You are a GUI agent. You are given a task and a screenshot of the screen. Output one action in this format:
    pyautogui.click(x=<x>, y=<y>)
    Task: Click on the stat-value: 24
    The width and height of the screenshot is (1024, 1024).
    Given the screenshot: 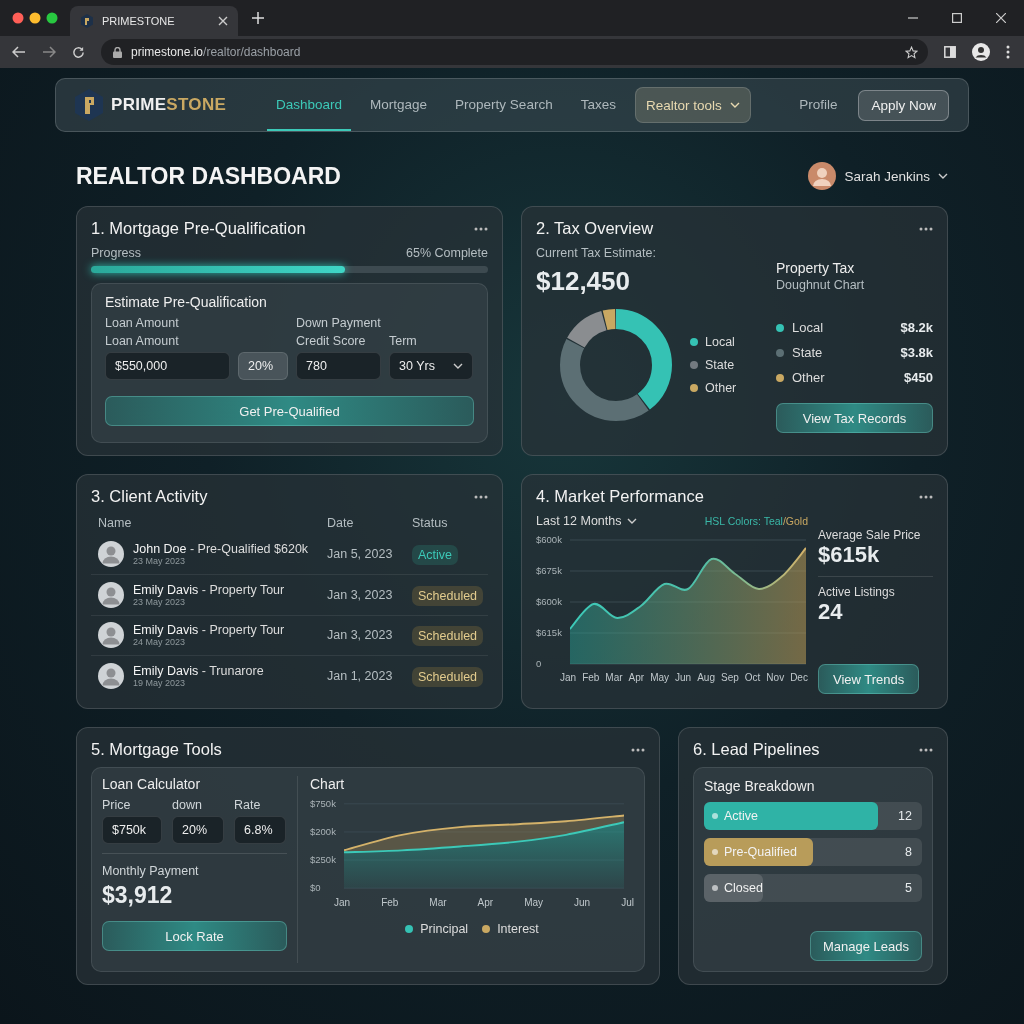 What is the action you would take?
    pyautogui.click(x=831, y=612)
    